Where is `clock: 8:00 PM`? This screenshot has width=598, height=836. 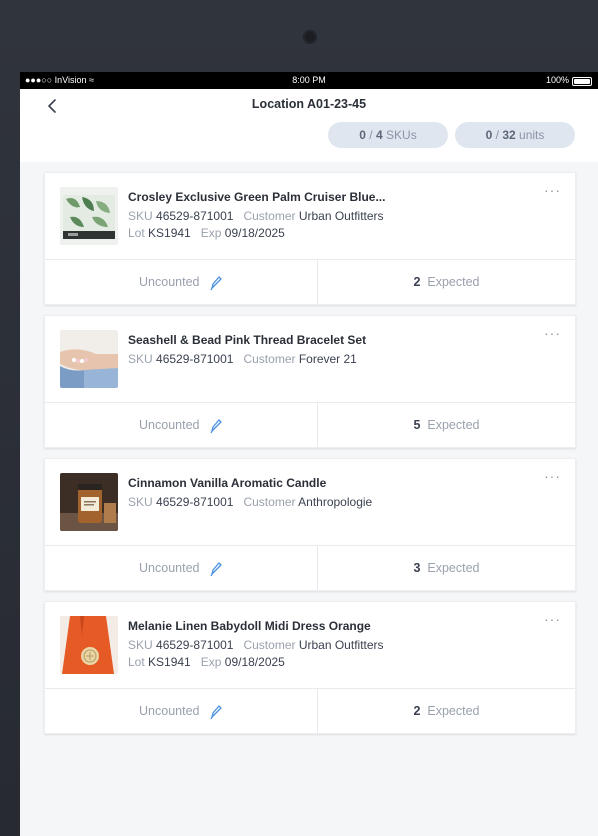
clock: 8:00 PM is located at coordinates (309, 80).